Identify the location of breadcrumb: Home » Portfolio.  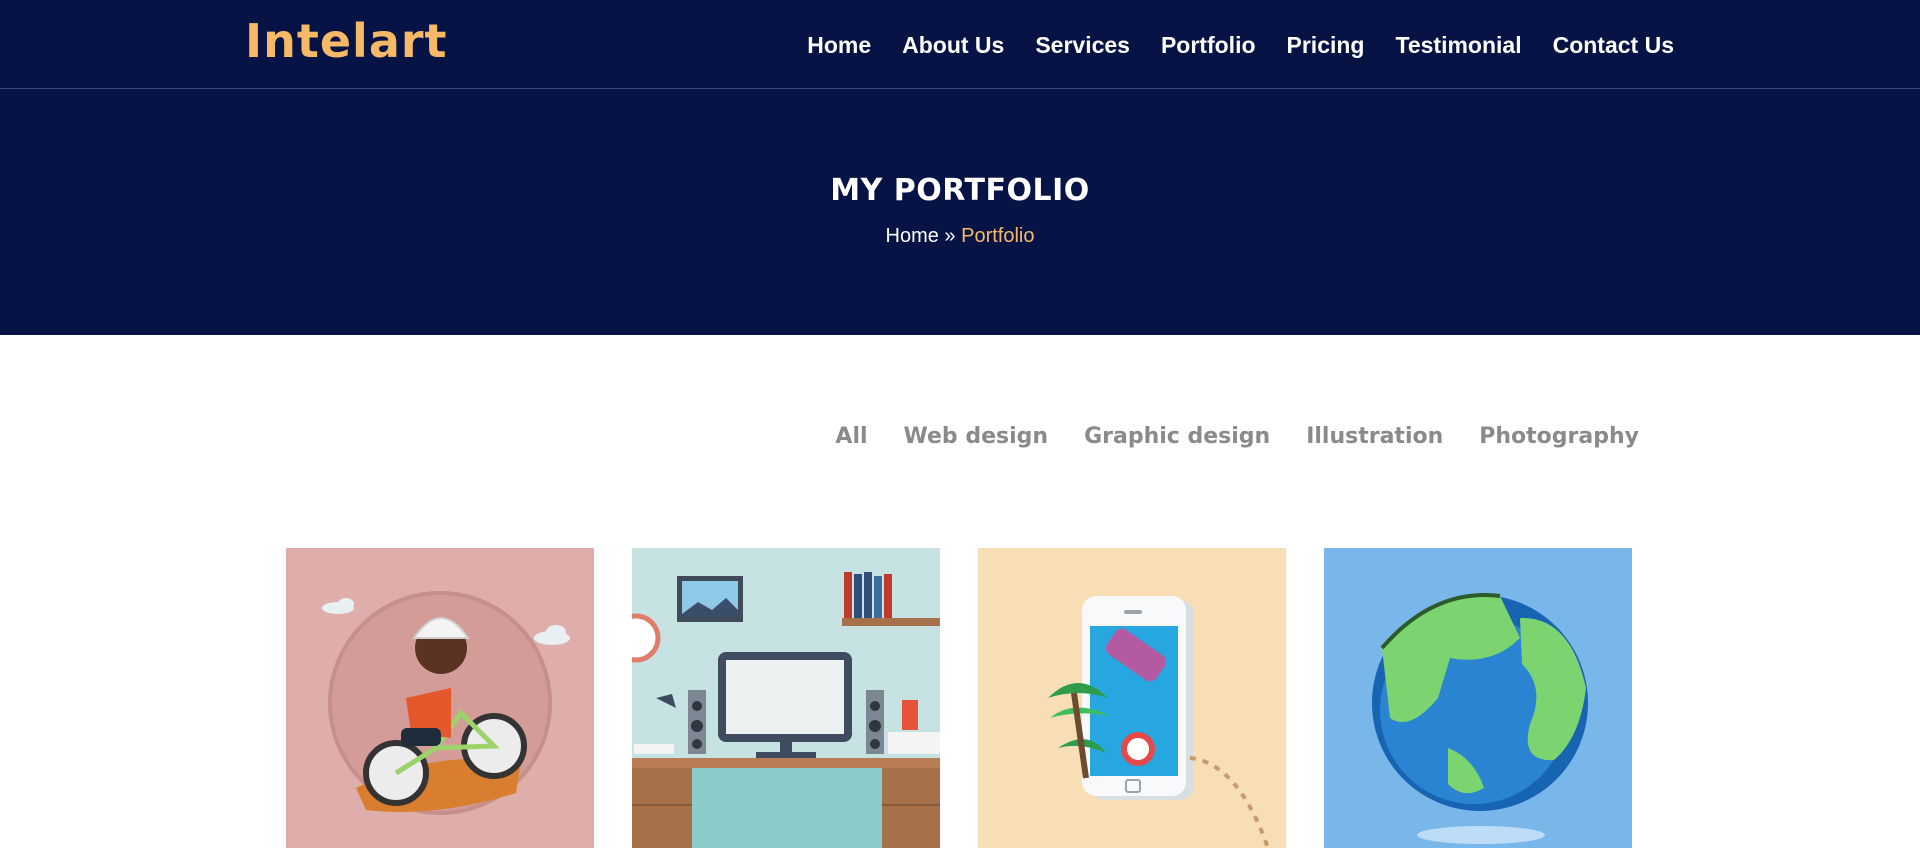
(960, 236).